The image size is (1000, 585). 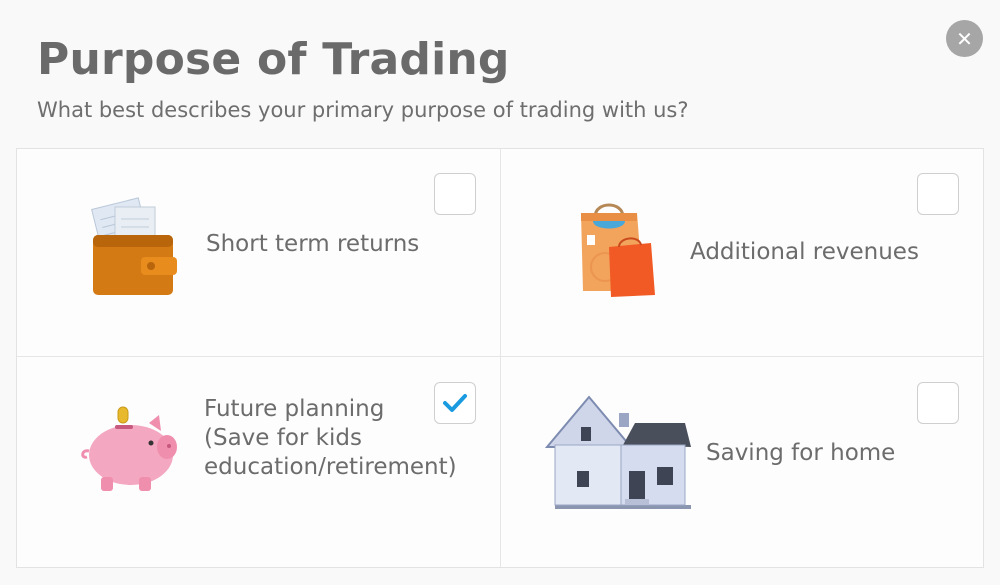 I want to click on option-label: Short term returns, so click(x=313, y=244).